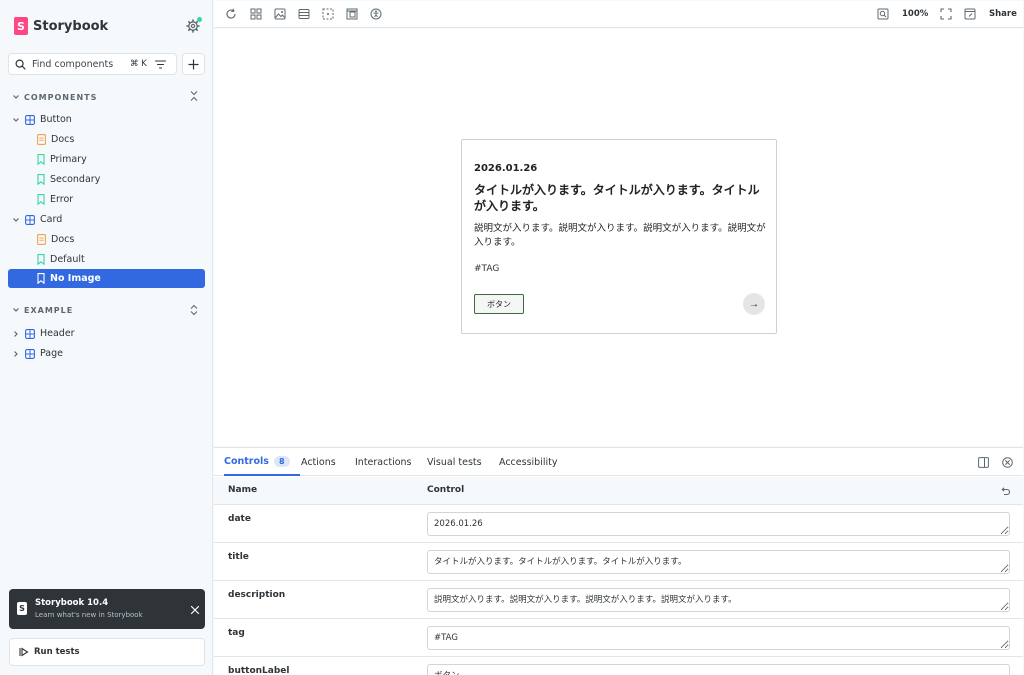  Describe the element at coordinates (618, 14) in the screenshot. I see `toolbar: 100% Share` at that location.